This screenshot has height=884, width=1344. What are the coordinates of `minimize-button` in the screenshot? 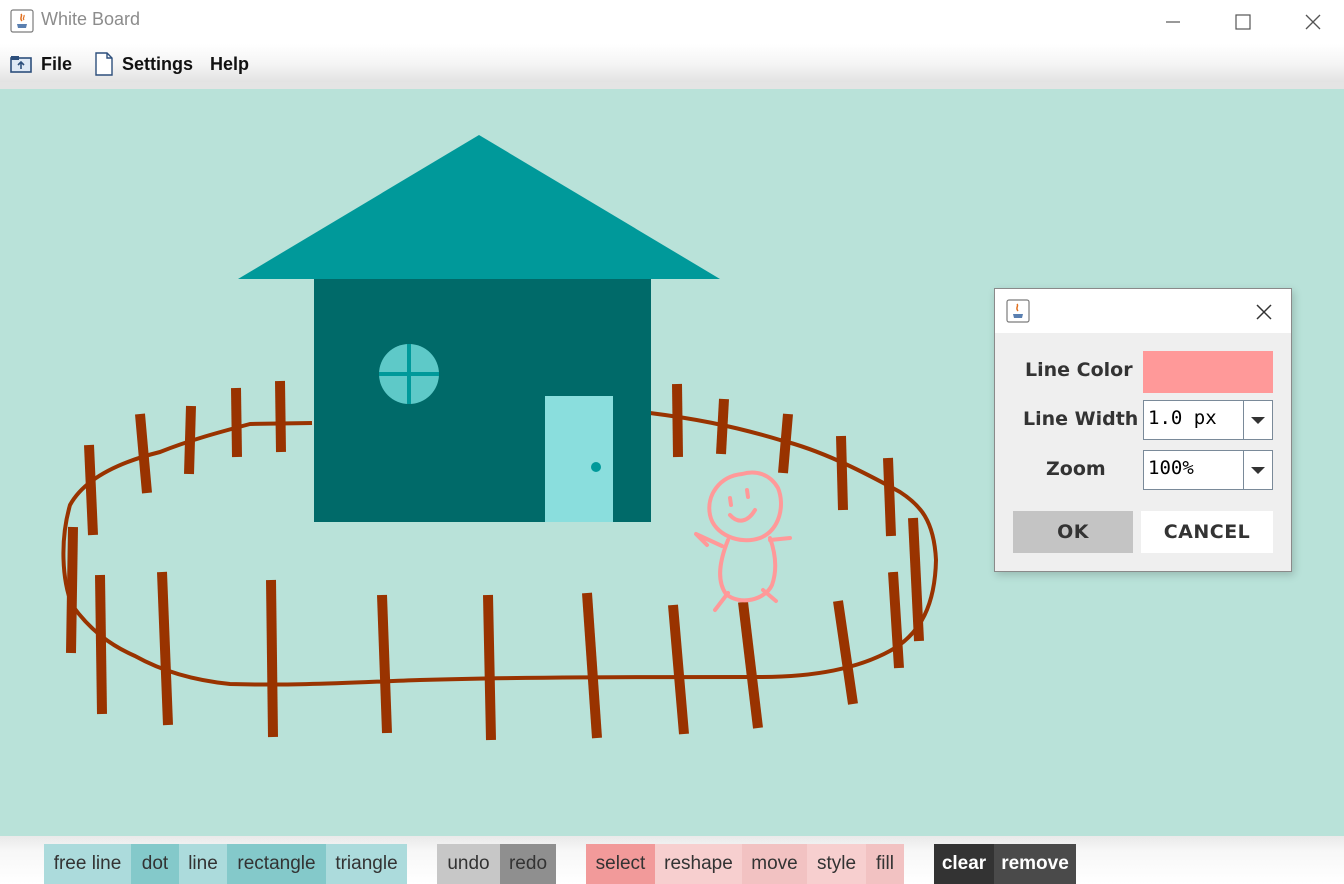 It's located at (1173, 22).